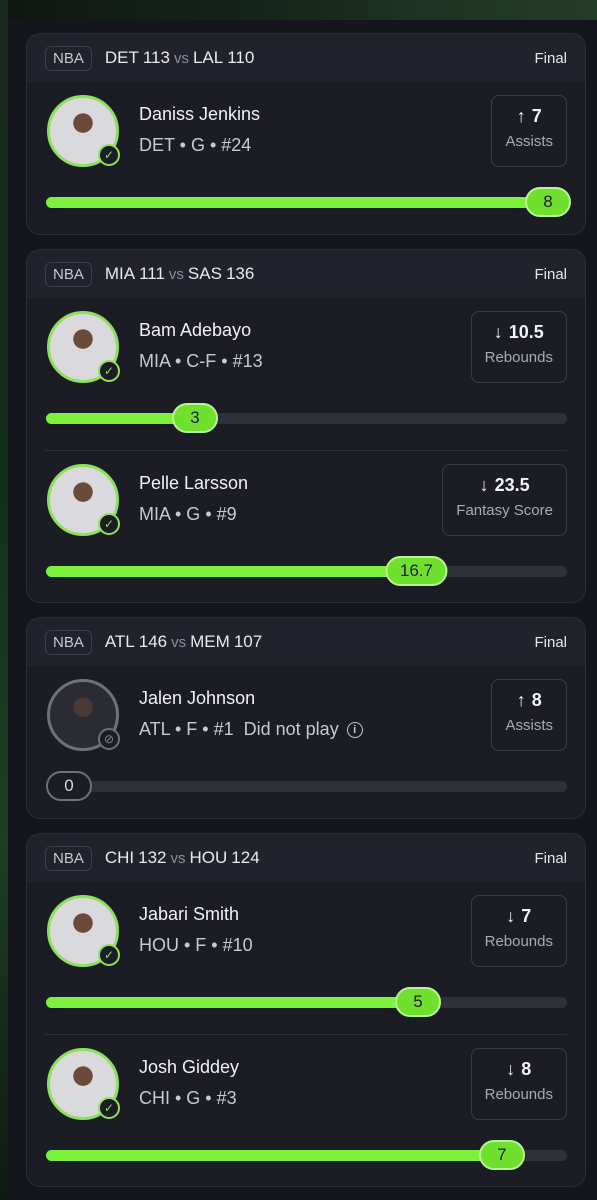  I want to click on stat-line-box: ↓ 8 Rebounds, so click(518, 1084).